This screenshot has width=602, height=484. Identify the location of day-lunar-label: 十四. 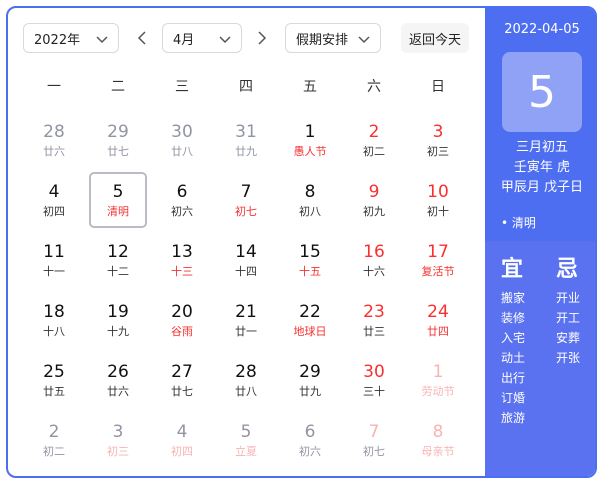
(246, 271).